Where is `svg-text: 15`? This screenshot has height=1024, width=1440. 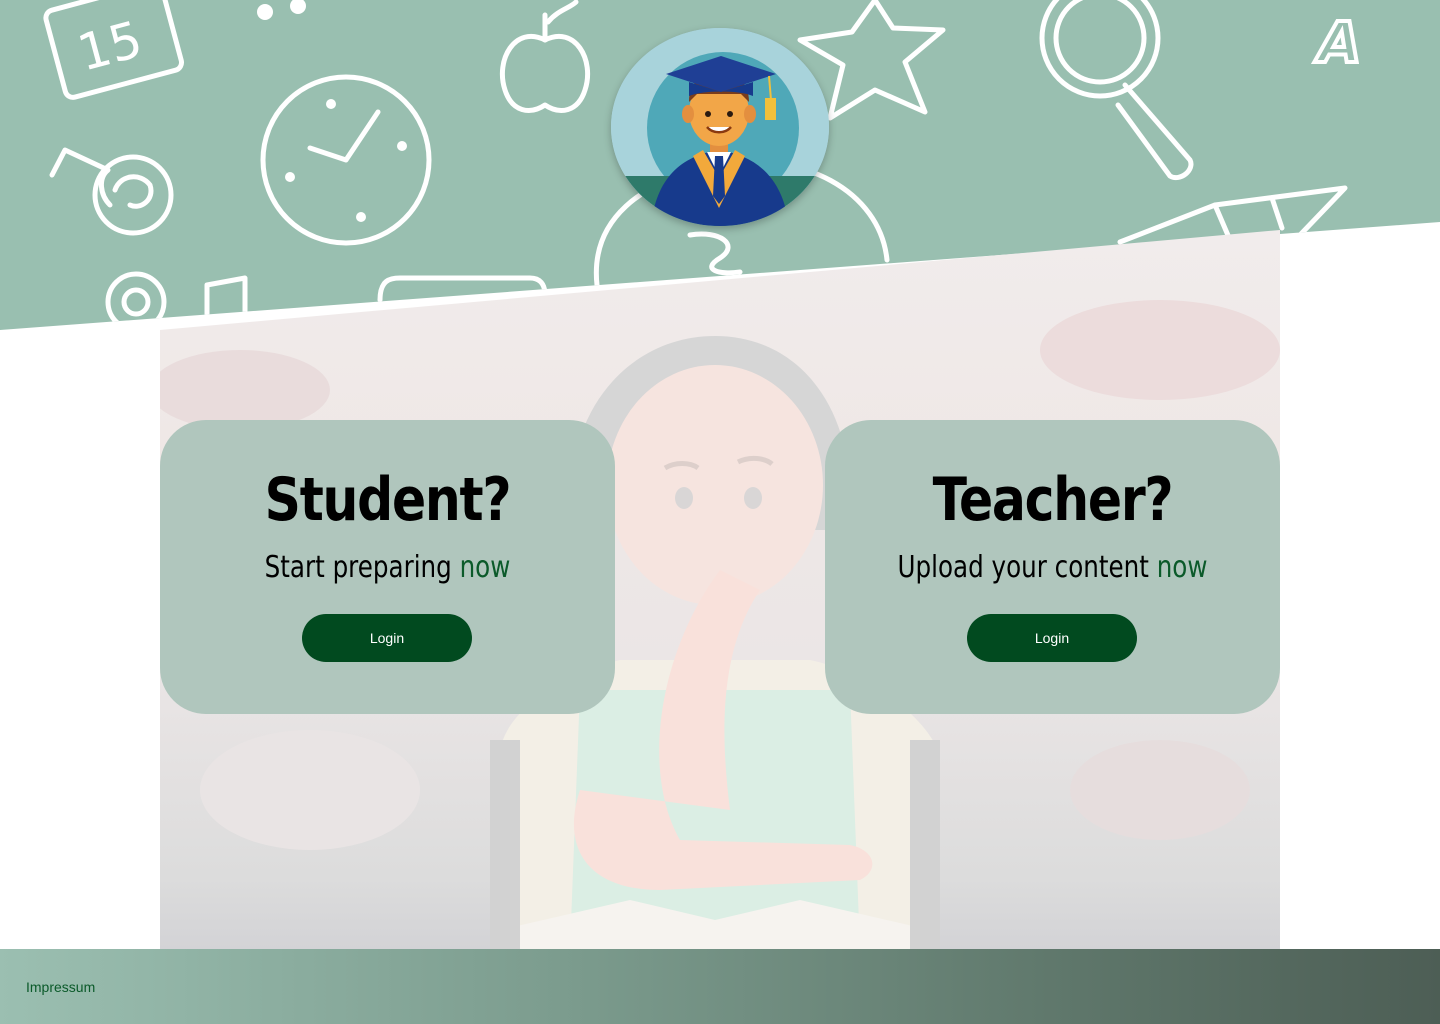 svg-text: 15 is located at coordinates (110, 46).